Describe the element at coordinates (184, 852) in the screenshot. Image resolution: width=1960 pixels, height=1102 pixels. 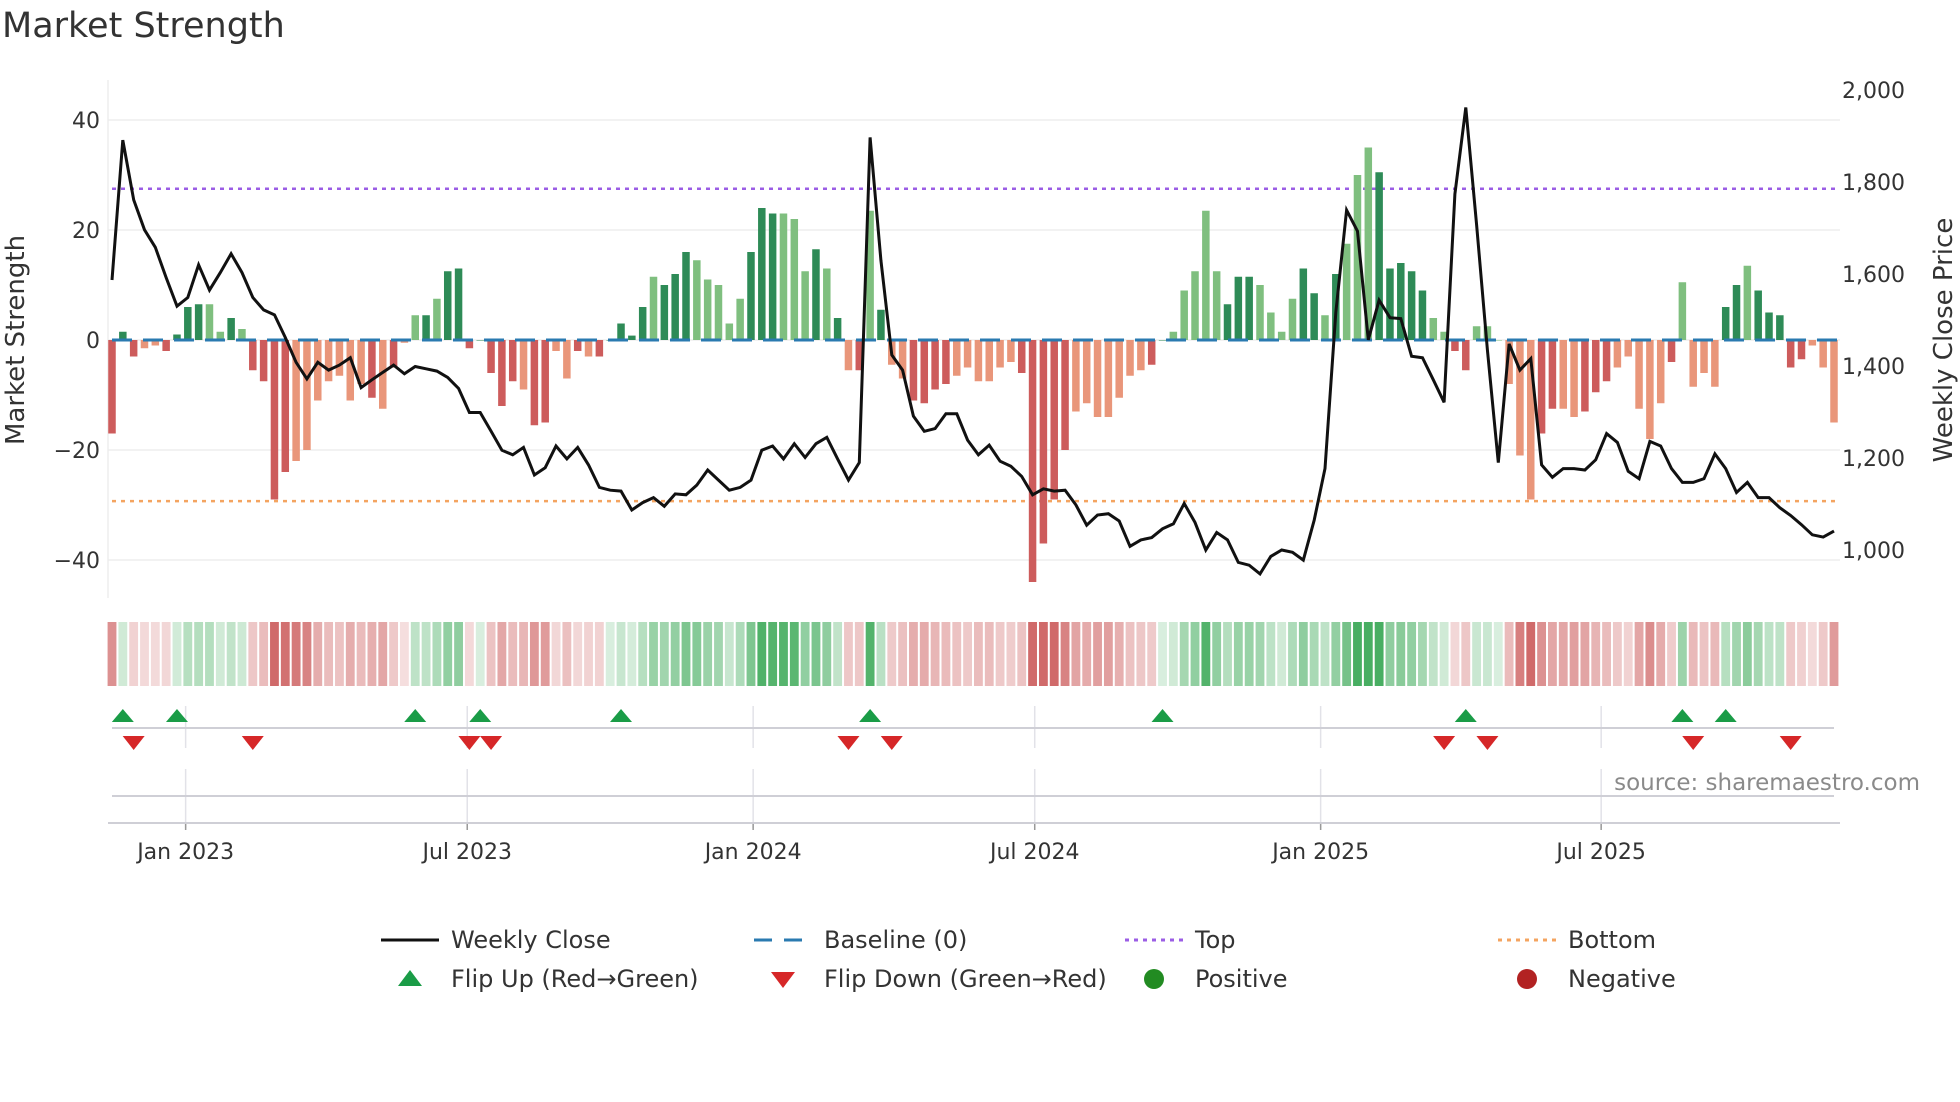
I see `x-tick-label: Jan 2023` at that location.